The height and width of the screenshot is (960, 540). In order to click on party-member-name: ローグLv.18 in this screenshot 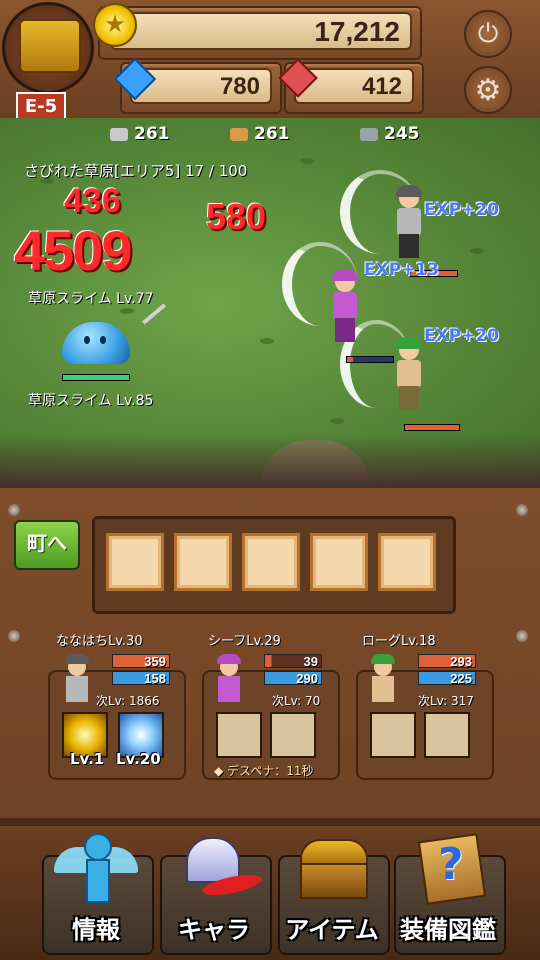, I will do `click(399, 641)`.